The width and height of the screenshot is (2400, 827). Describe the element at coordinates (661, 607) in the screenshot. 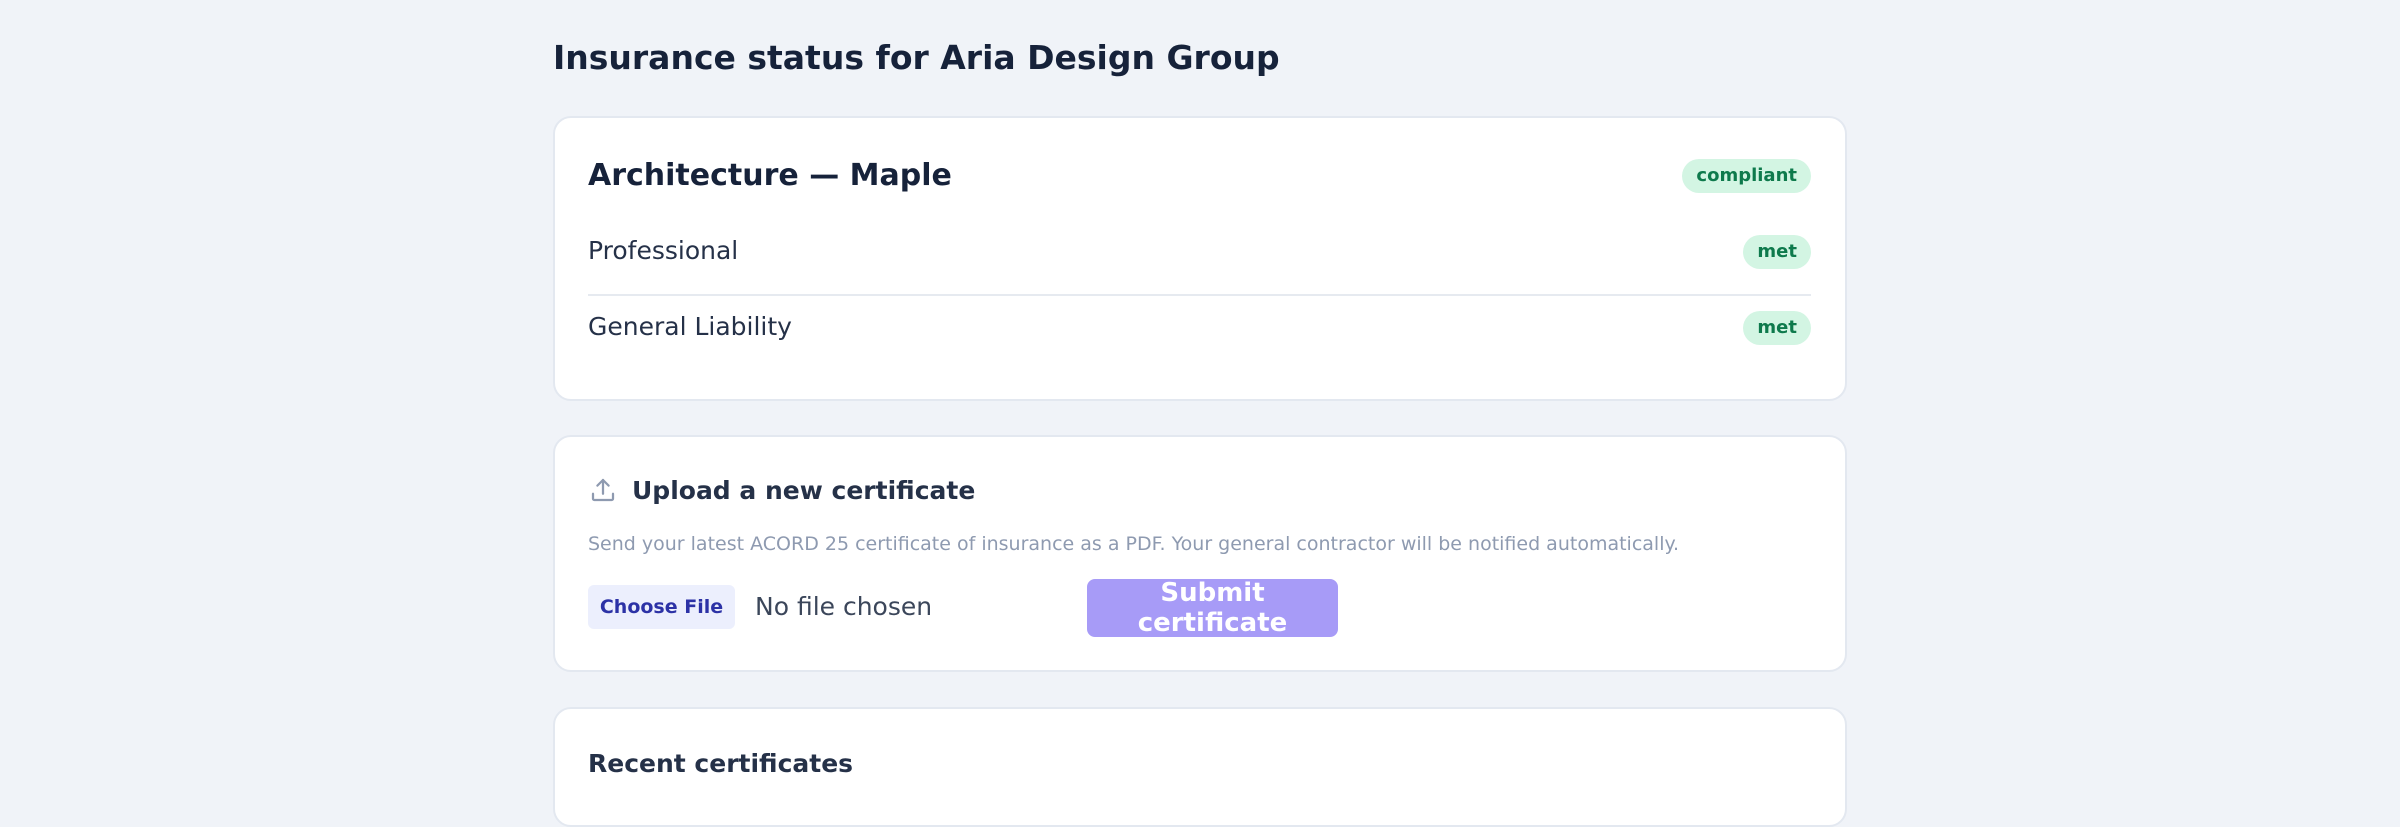

I see `choose-file-button: Choose File` at that location.